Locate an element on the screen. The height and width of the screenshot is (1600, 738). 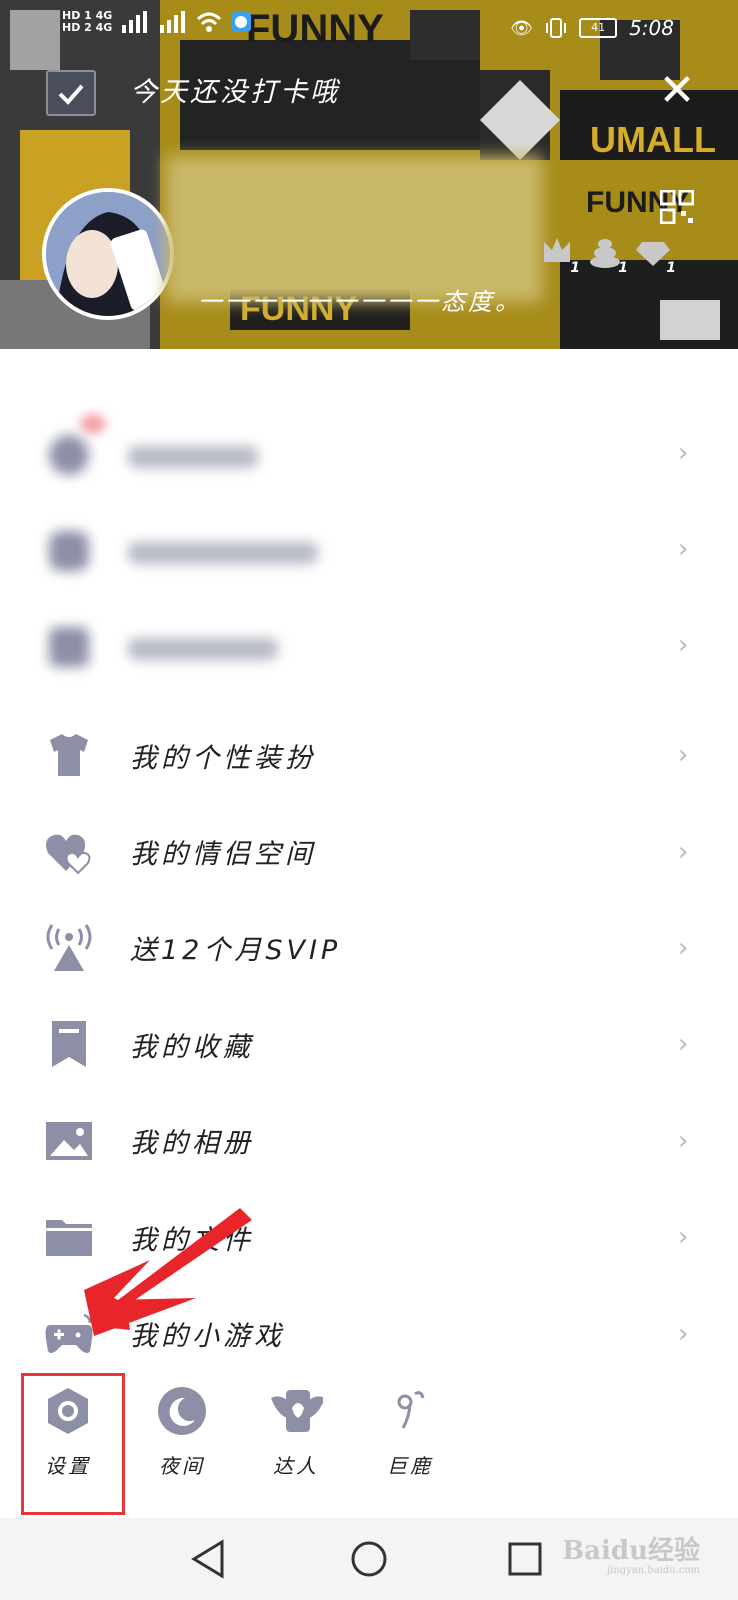
app-notification-icon is located at coordinates (241, 22).